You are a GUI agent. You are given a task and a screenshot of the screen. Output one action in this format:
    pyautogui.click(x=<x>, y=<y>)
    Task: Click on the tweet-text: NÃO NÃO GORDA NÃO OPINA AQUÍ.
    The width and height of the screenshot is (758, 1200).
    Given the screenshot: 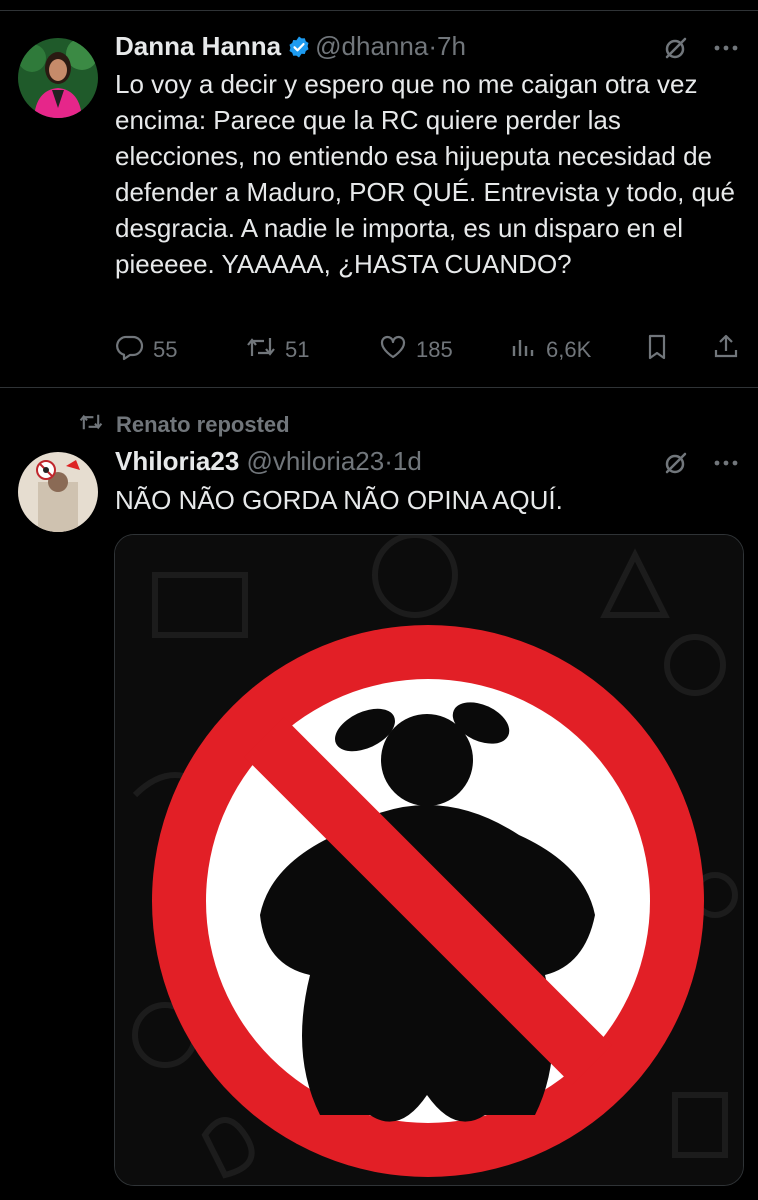 What is the action you would take?
    pyautogui.click(x=339, y=500)
    